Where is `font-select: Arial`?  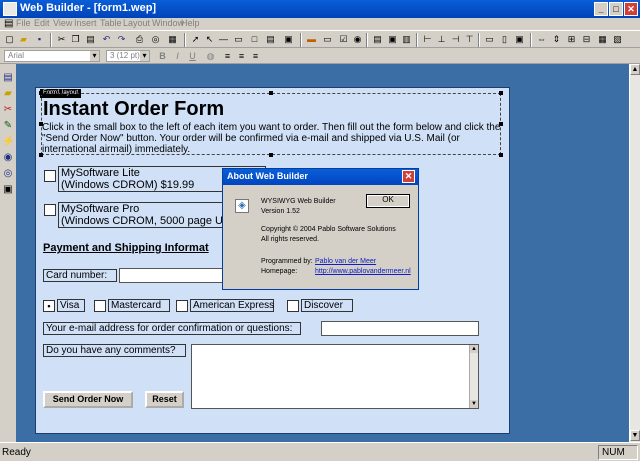 font-select: Arial is located at coordinates (52, 56).